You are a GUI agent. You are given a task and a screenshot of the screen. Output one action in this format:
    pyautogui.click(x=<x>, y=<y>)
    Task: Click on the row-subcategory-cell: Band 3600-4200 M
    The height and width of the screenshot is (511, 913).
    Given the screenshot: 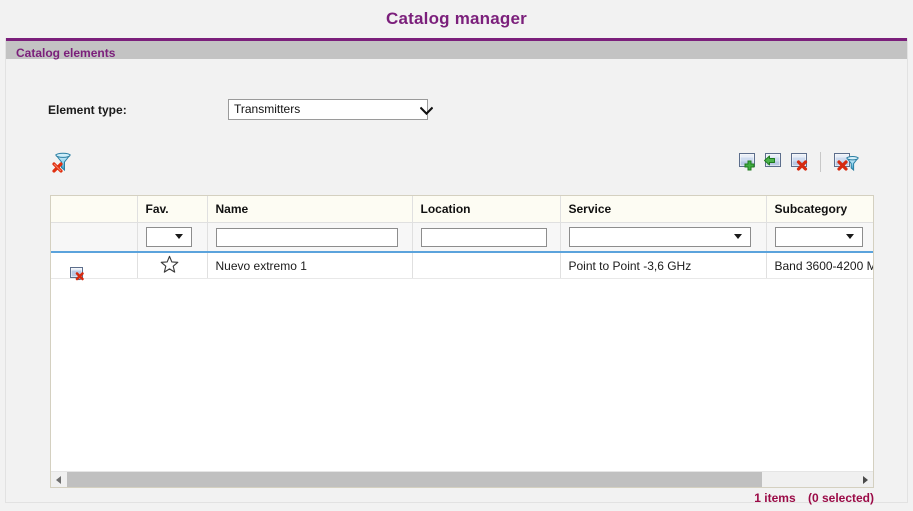 What is the action you would take?
    pyautogui.click(x=819, y=265)
    